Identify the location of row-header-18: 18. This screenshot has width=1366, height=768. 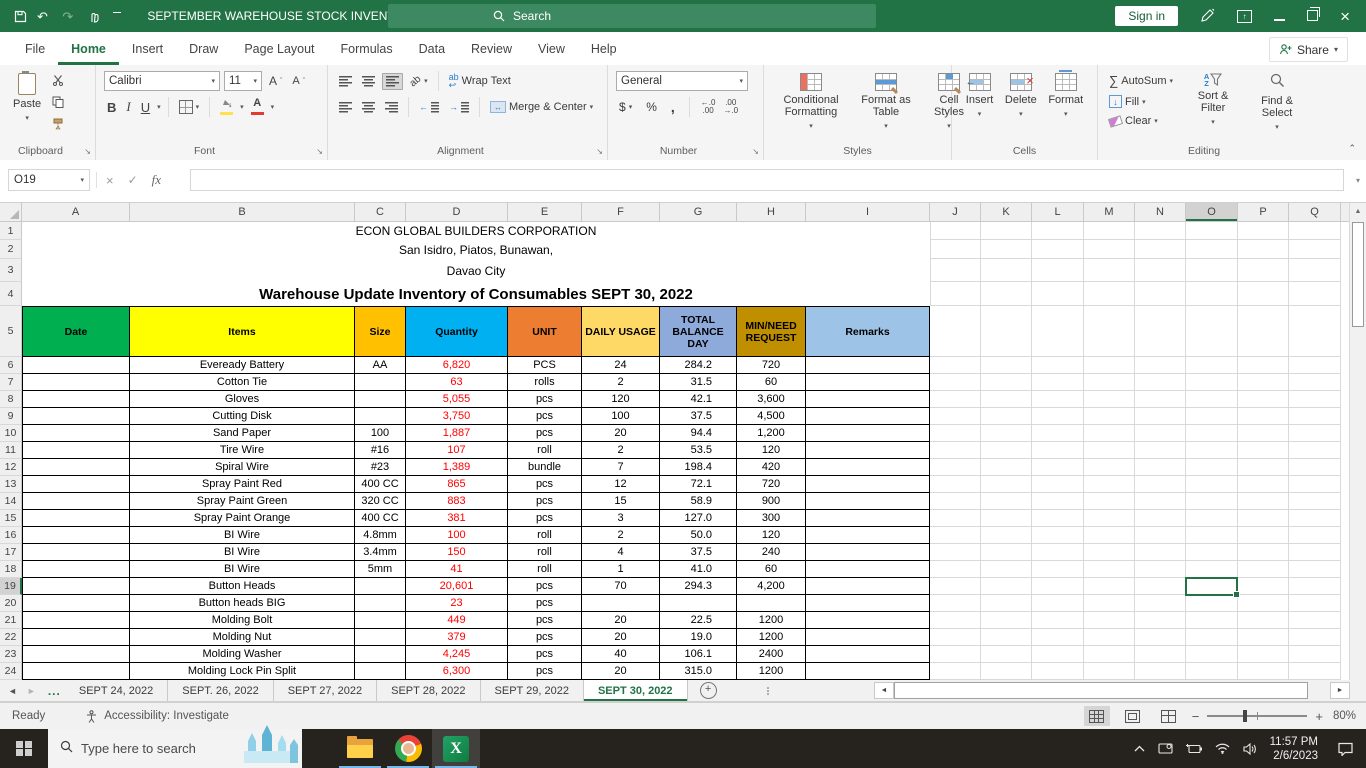
(11, 569).